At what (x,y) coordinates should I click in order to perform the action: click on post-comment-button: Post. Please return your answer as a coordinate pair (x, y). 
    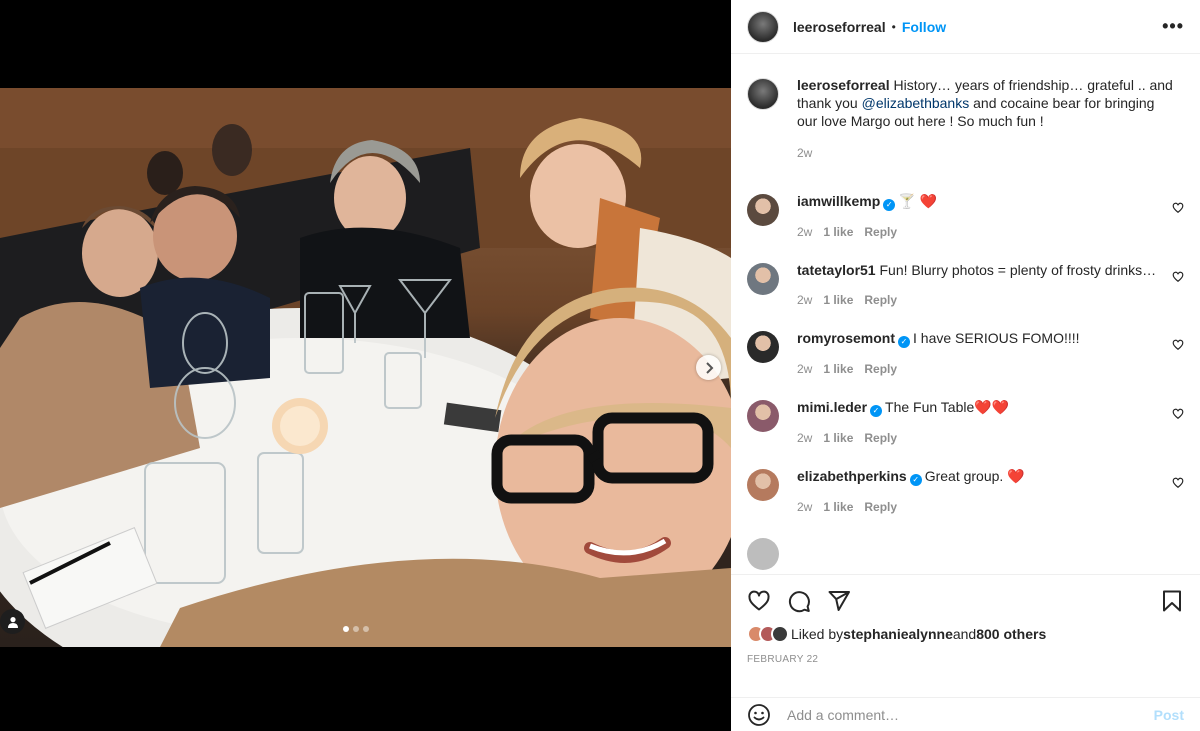
    Looking at the image, I should click on (1169, 715).